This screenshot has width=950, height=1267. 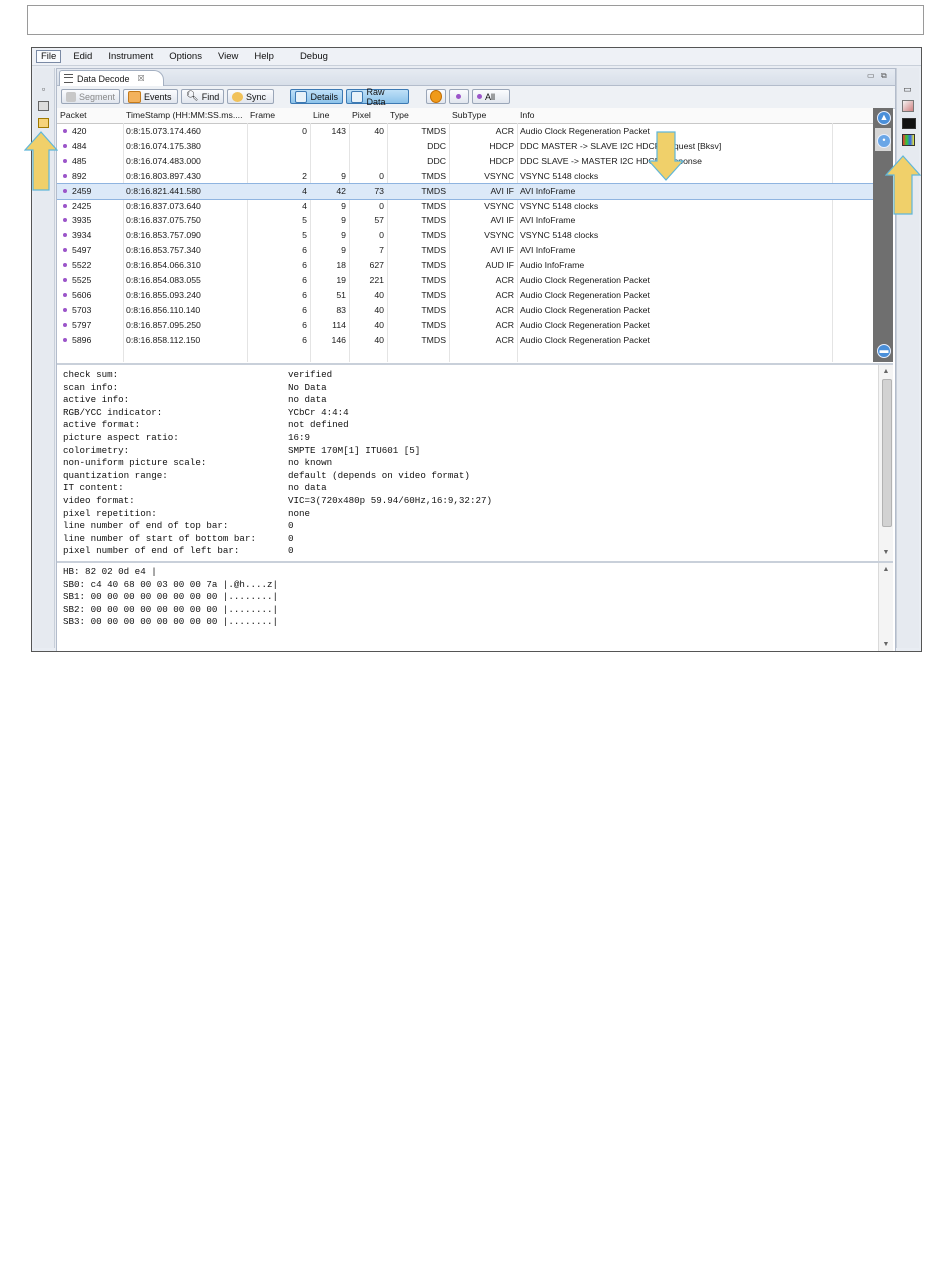 What do you see at coordinates (886, 570) in the screenshot?
I see `raw-scroll-up-icon: ▲` at bounding box center [886, 570].